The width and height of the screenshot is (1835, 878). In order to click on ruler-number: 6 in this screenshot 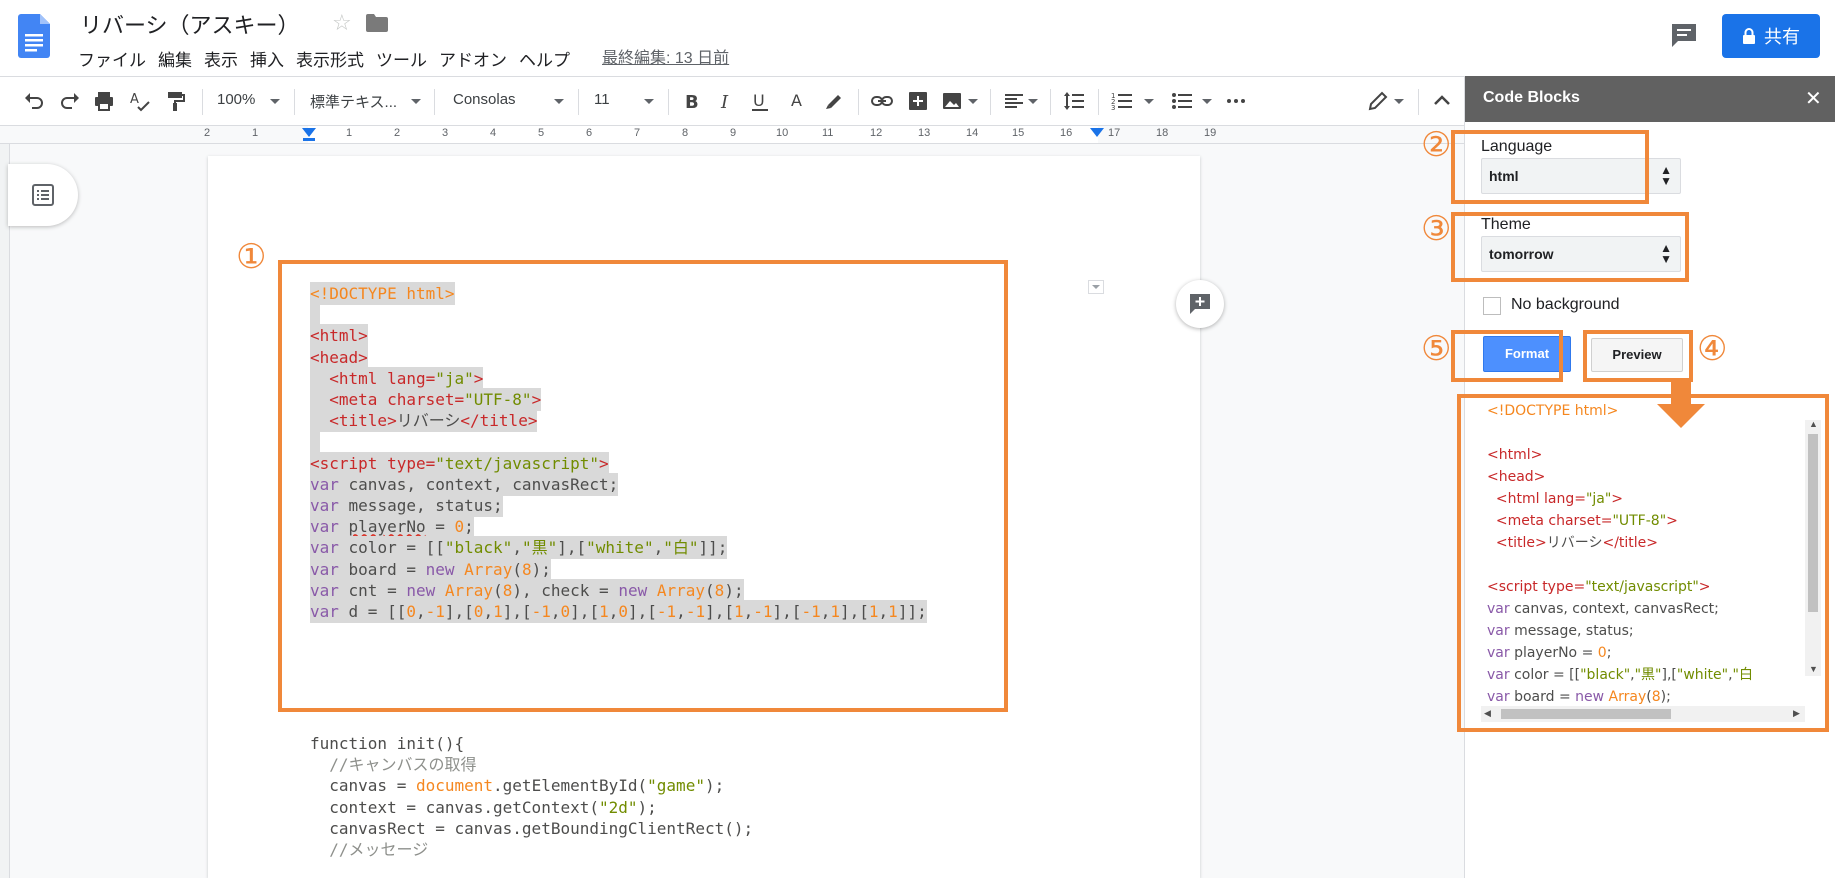, I will do `click(589, 133)`.